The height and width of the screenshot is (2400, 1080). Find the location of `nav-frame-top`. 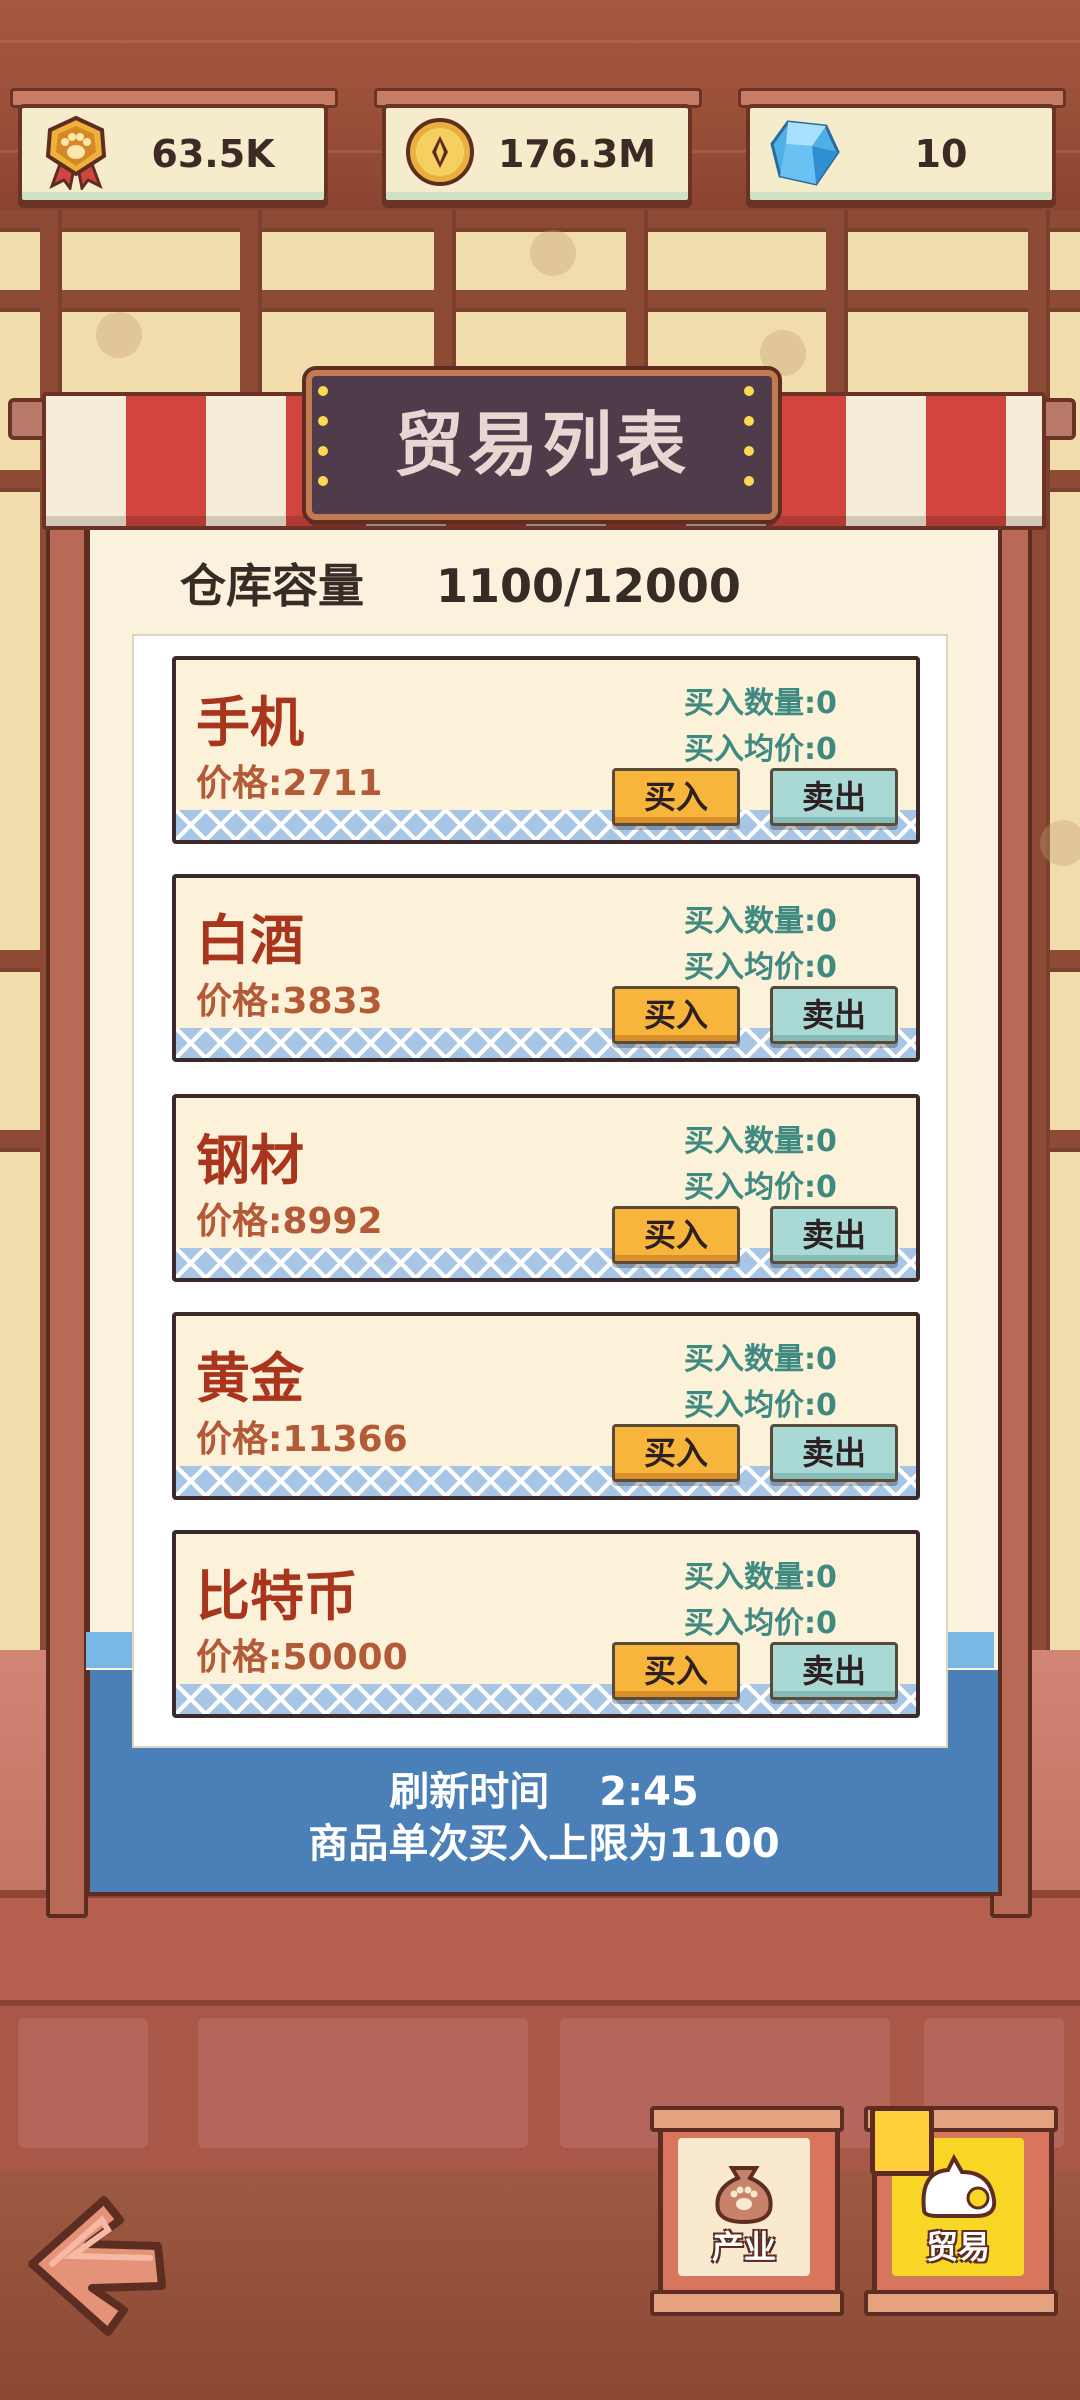

nav-frame-top is located at coordinates (747, 2119).